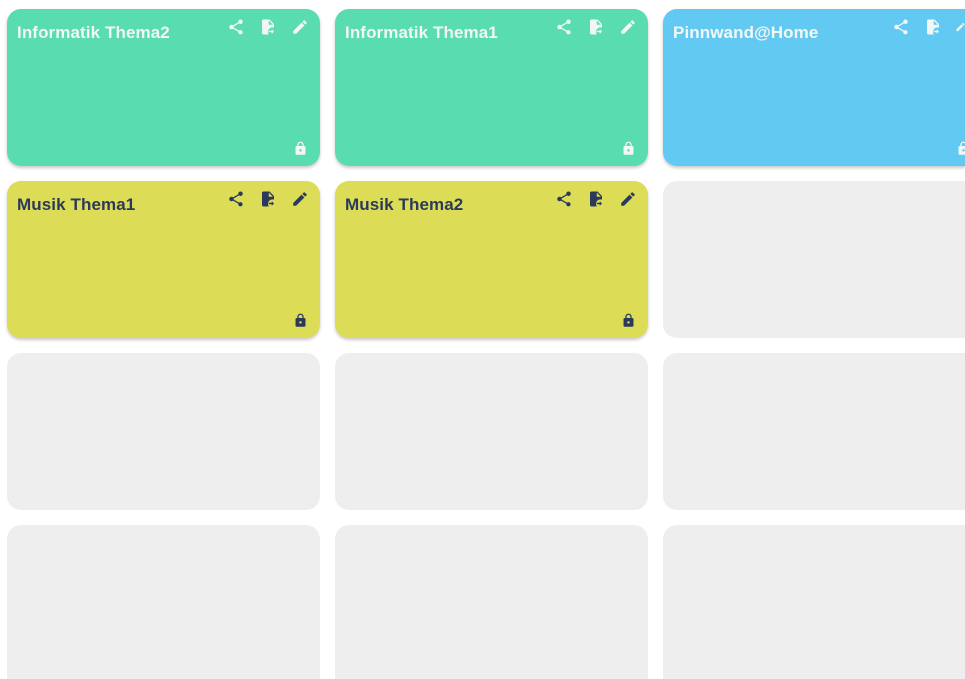 This screenshot has height=679, width=965. I want to click on board-card: Informatik Thema1, so click(491, 87).